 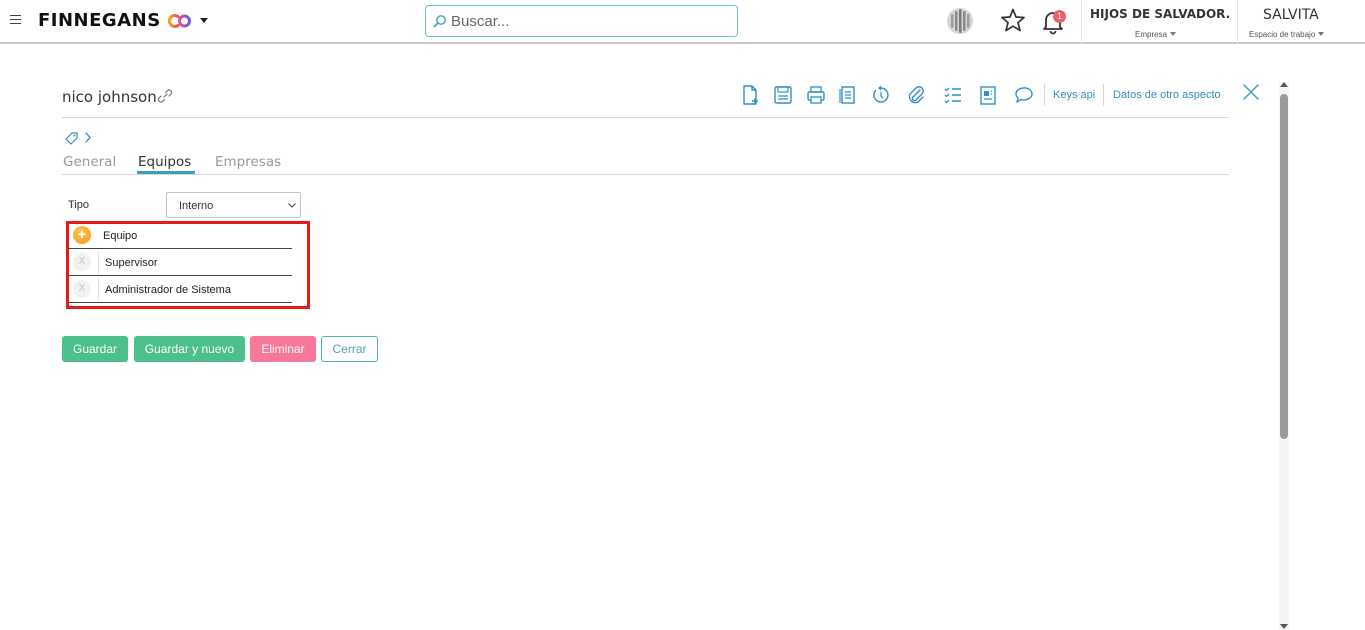 I want to click on report-icon, so click(x=988, y=95).